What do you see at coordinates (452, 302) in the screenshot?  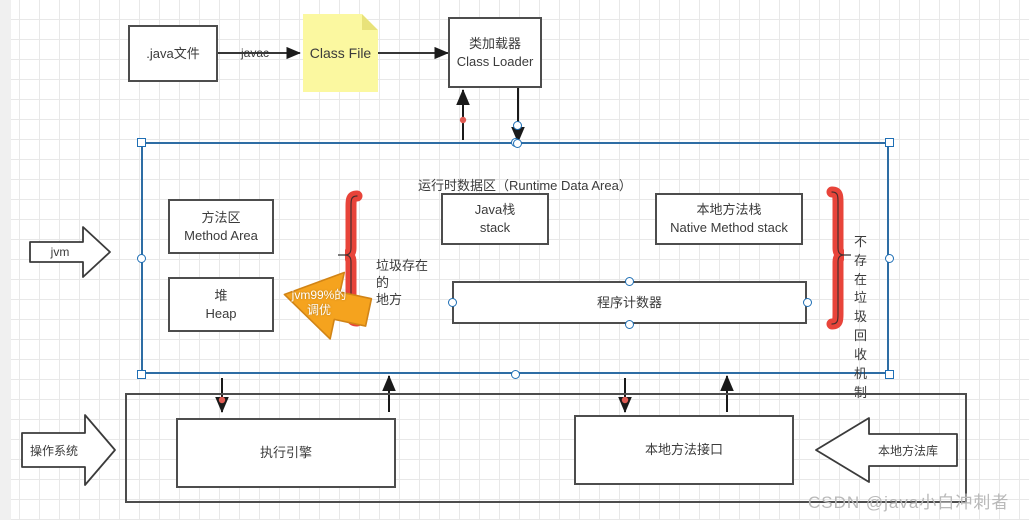 I see `pc-handle-w` at bounding box center [452, 302].